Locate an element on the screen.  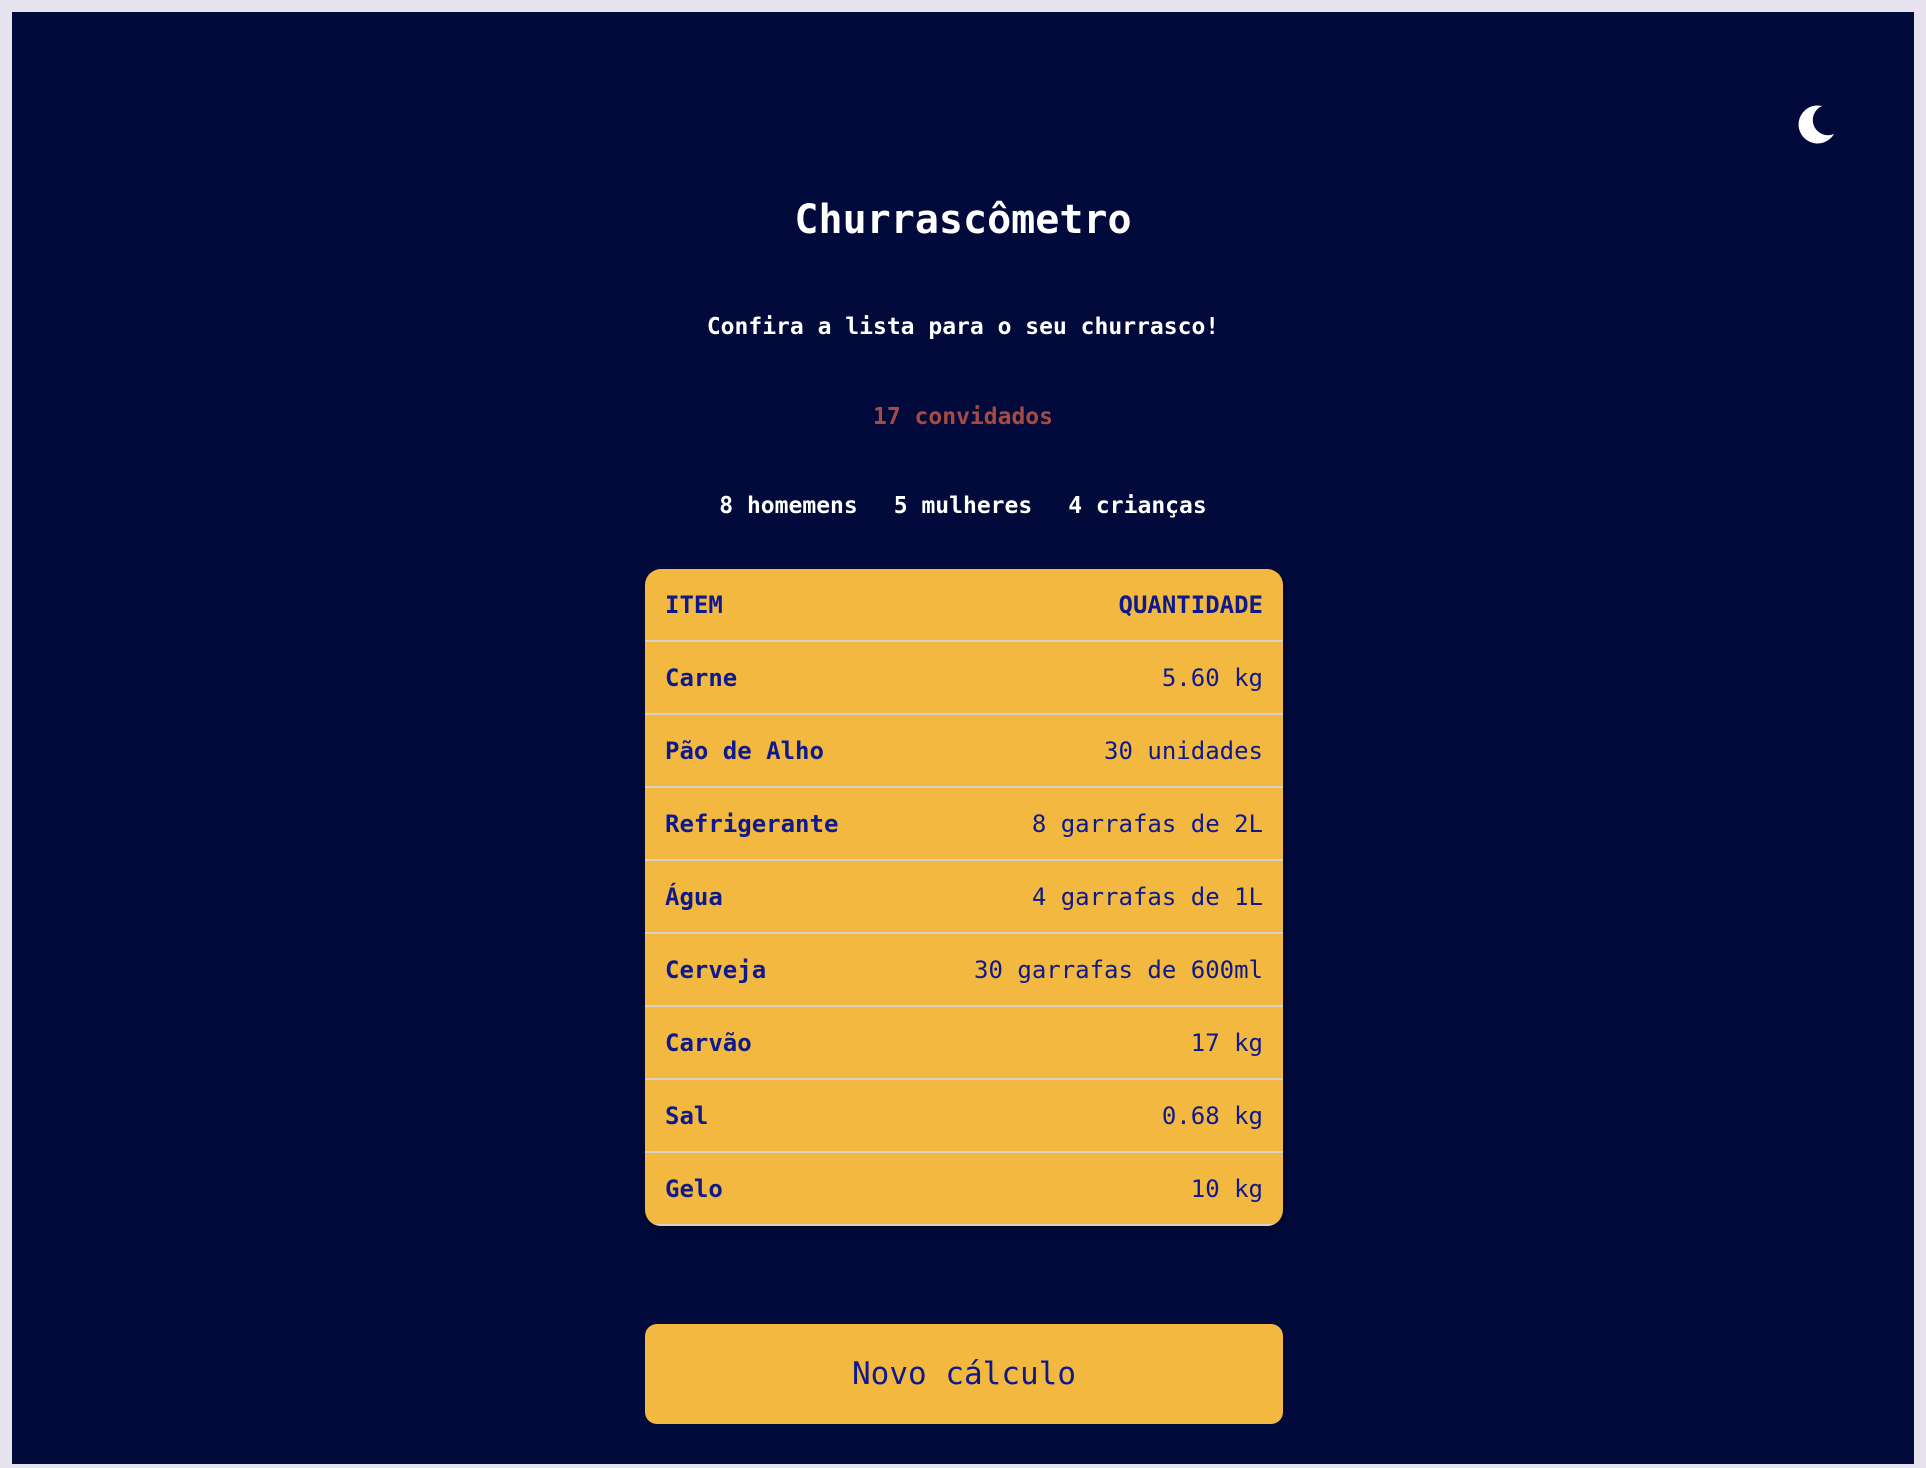
row-quantity: 30 garrafas de 600ml is located at coordinates (1118, 969).